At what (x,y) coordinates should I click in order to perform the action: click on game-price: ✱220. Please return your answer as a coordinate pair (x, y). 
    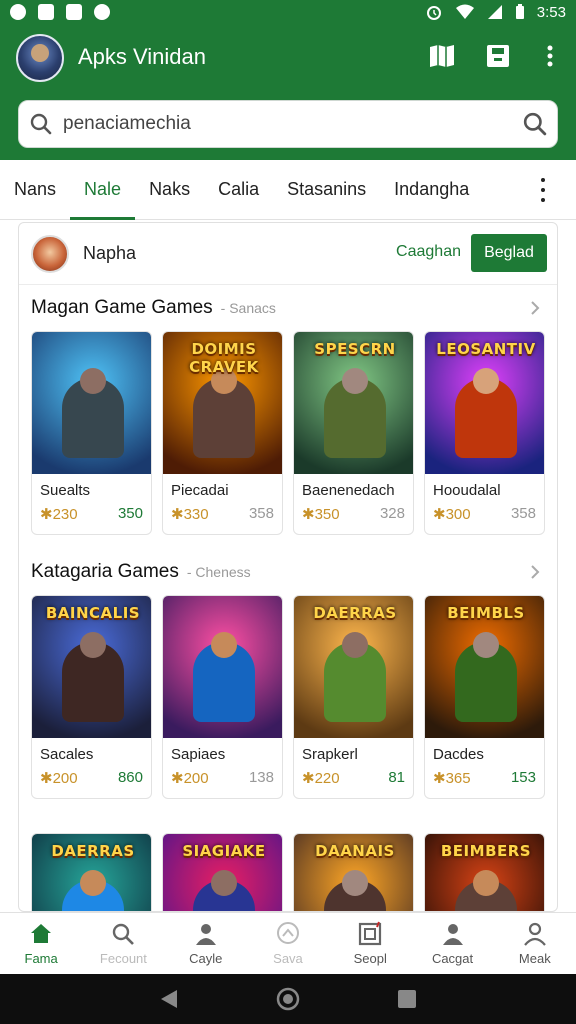
    Looking at the image, I should click on (321, 778).